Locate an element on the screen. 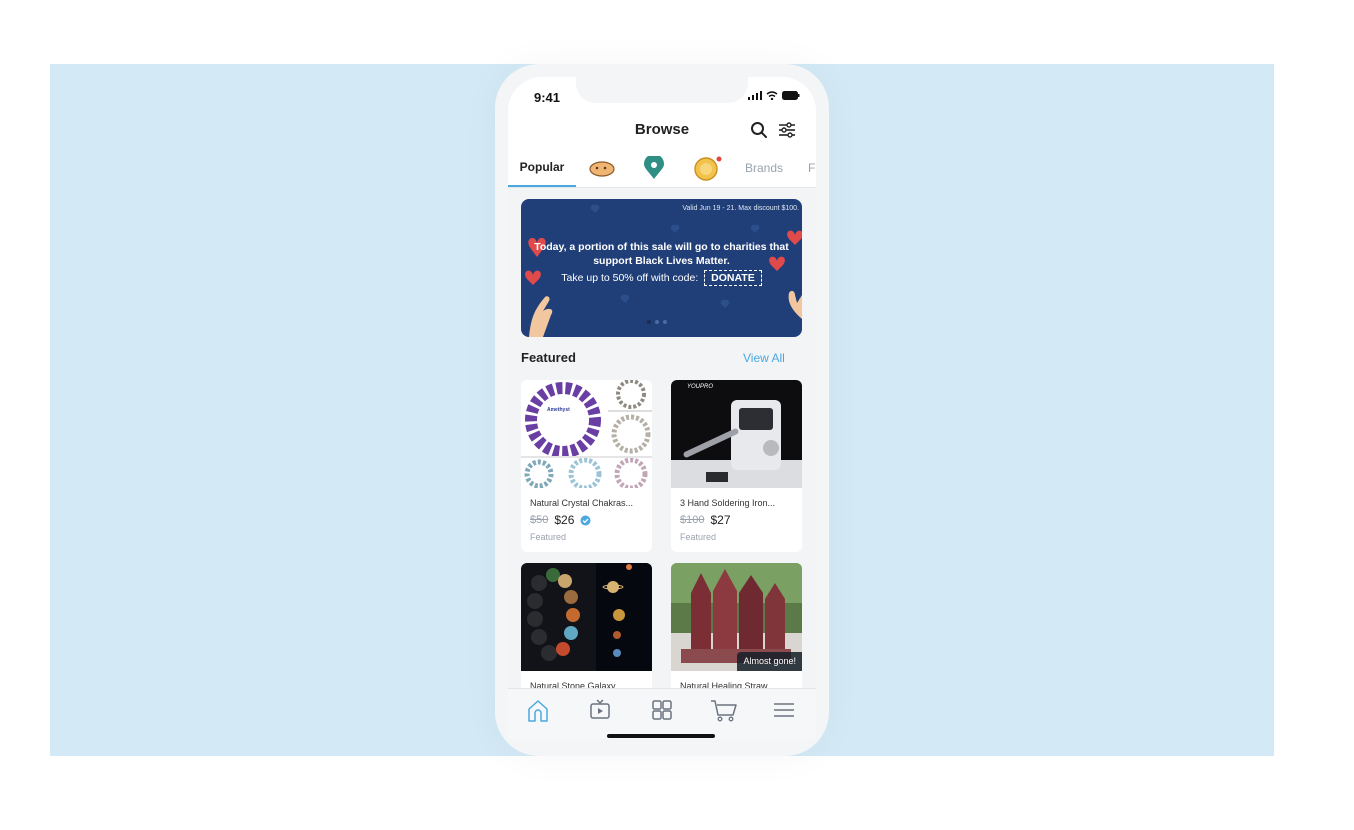 This screenshot has height=830, width=1354. tab-deals is located at coordinates (708, 168).